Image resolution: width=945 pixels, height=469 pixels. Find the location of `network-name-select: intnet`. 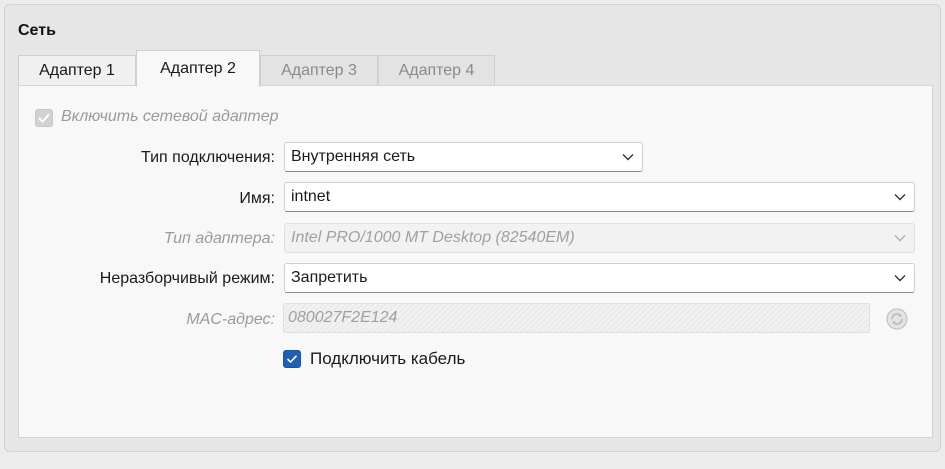

network-name-select: intnet is located at coordinates (599, 197).